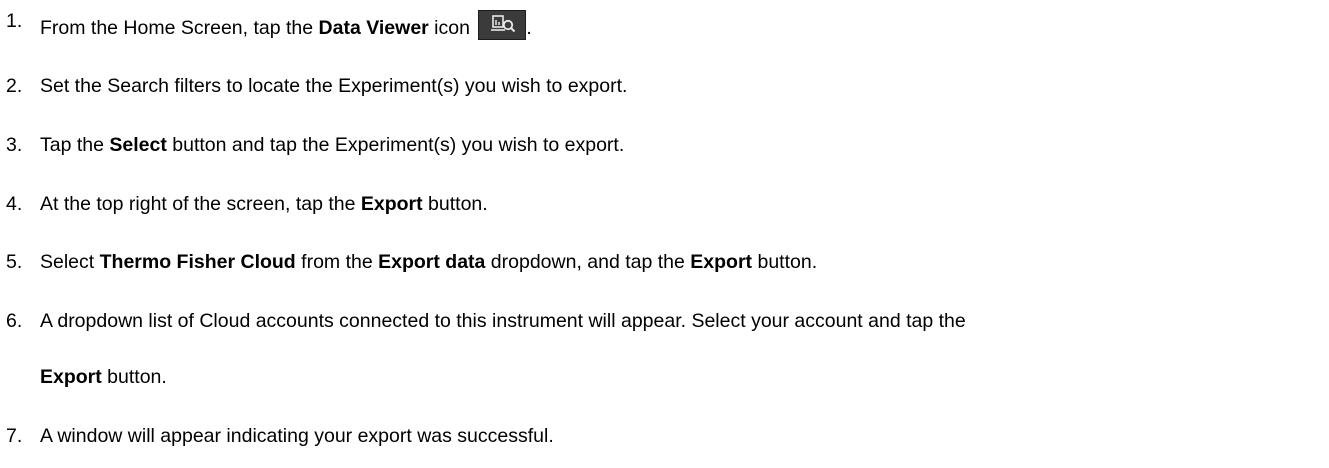 This screenshot has height=468, width=1329. Describe the element at coordinates (373, 28) in the screenshot. I see `data-viewer-label: Data Viewer` at that location.